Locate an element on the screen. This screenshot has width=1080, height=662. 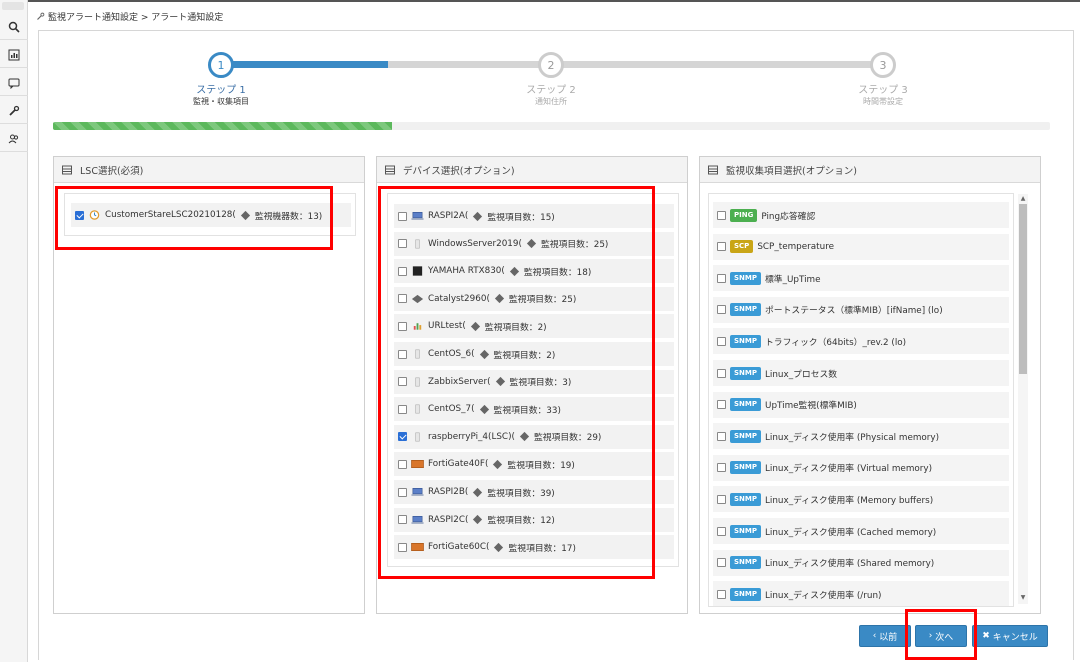
device-item: CentOS_7( 監視項目数：33) is located at coordinates (534, 409).